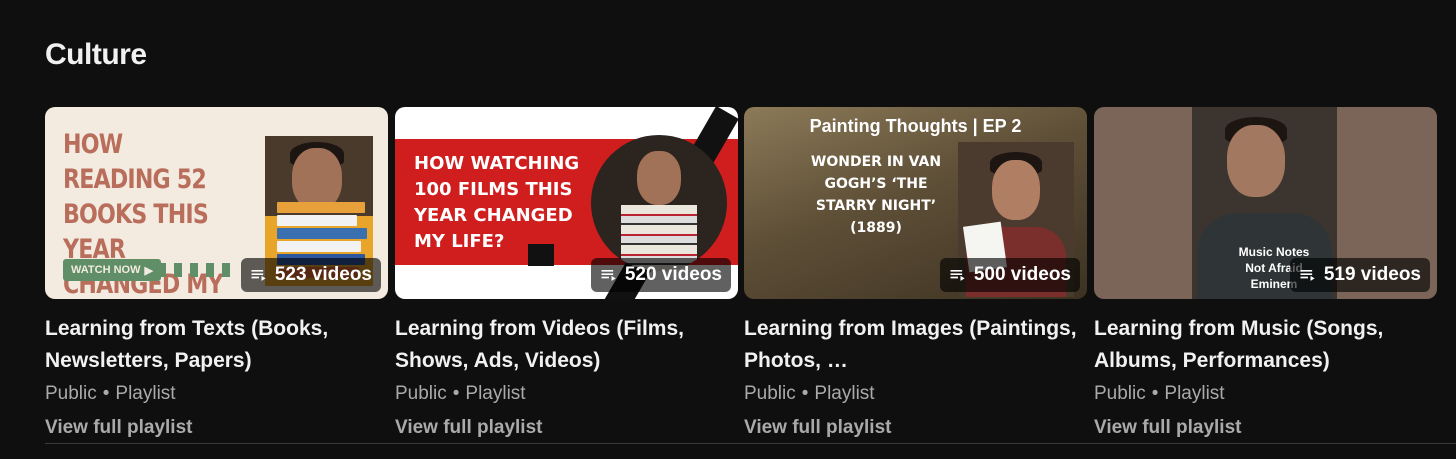 This screenshot has width=1456, height=459. I want to click on playlist-thumbnail: Music Notes Not Afraid Eminem 519 videos, so click(1265, 203).